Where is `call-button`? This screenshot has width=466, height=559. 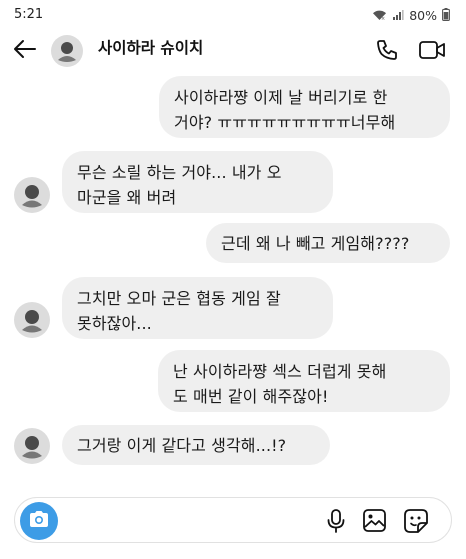
call-button is located at coordinates (388, 51).